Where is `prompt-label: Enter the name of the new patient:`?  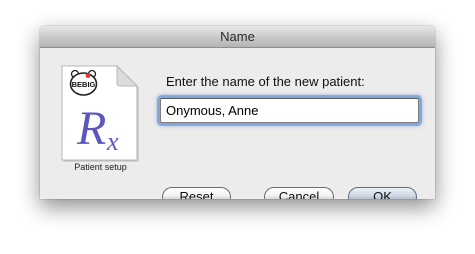 prompt-label: Enter the name of the new patient: is located at coordinates (265, 81).